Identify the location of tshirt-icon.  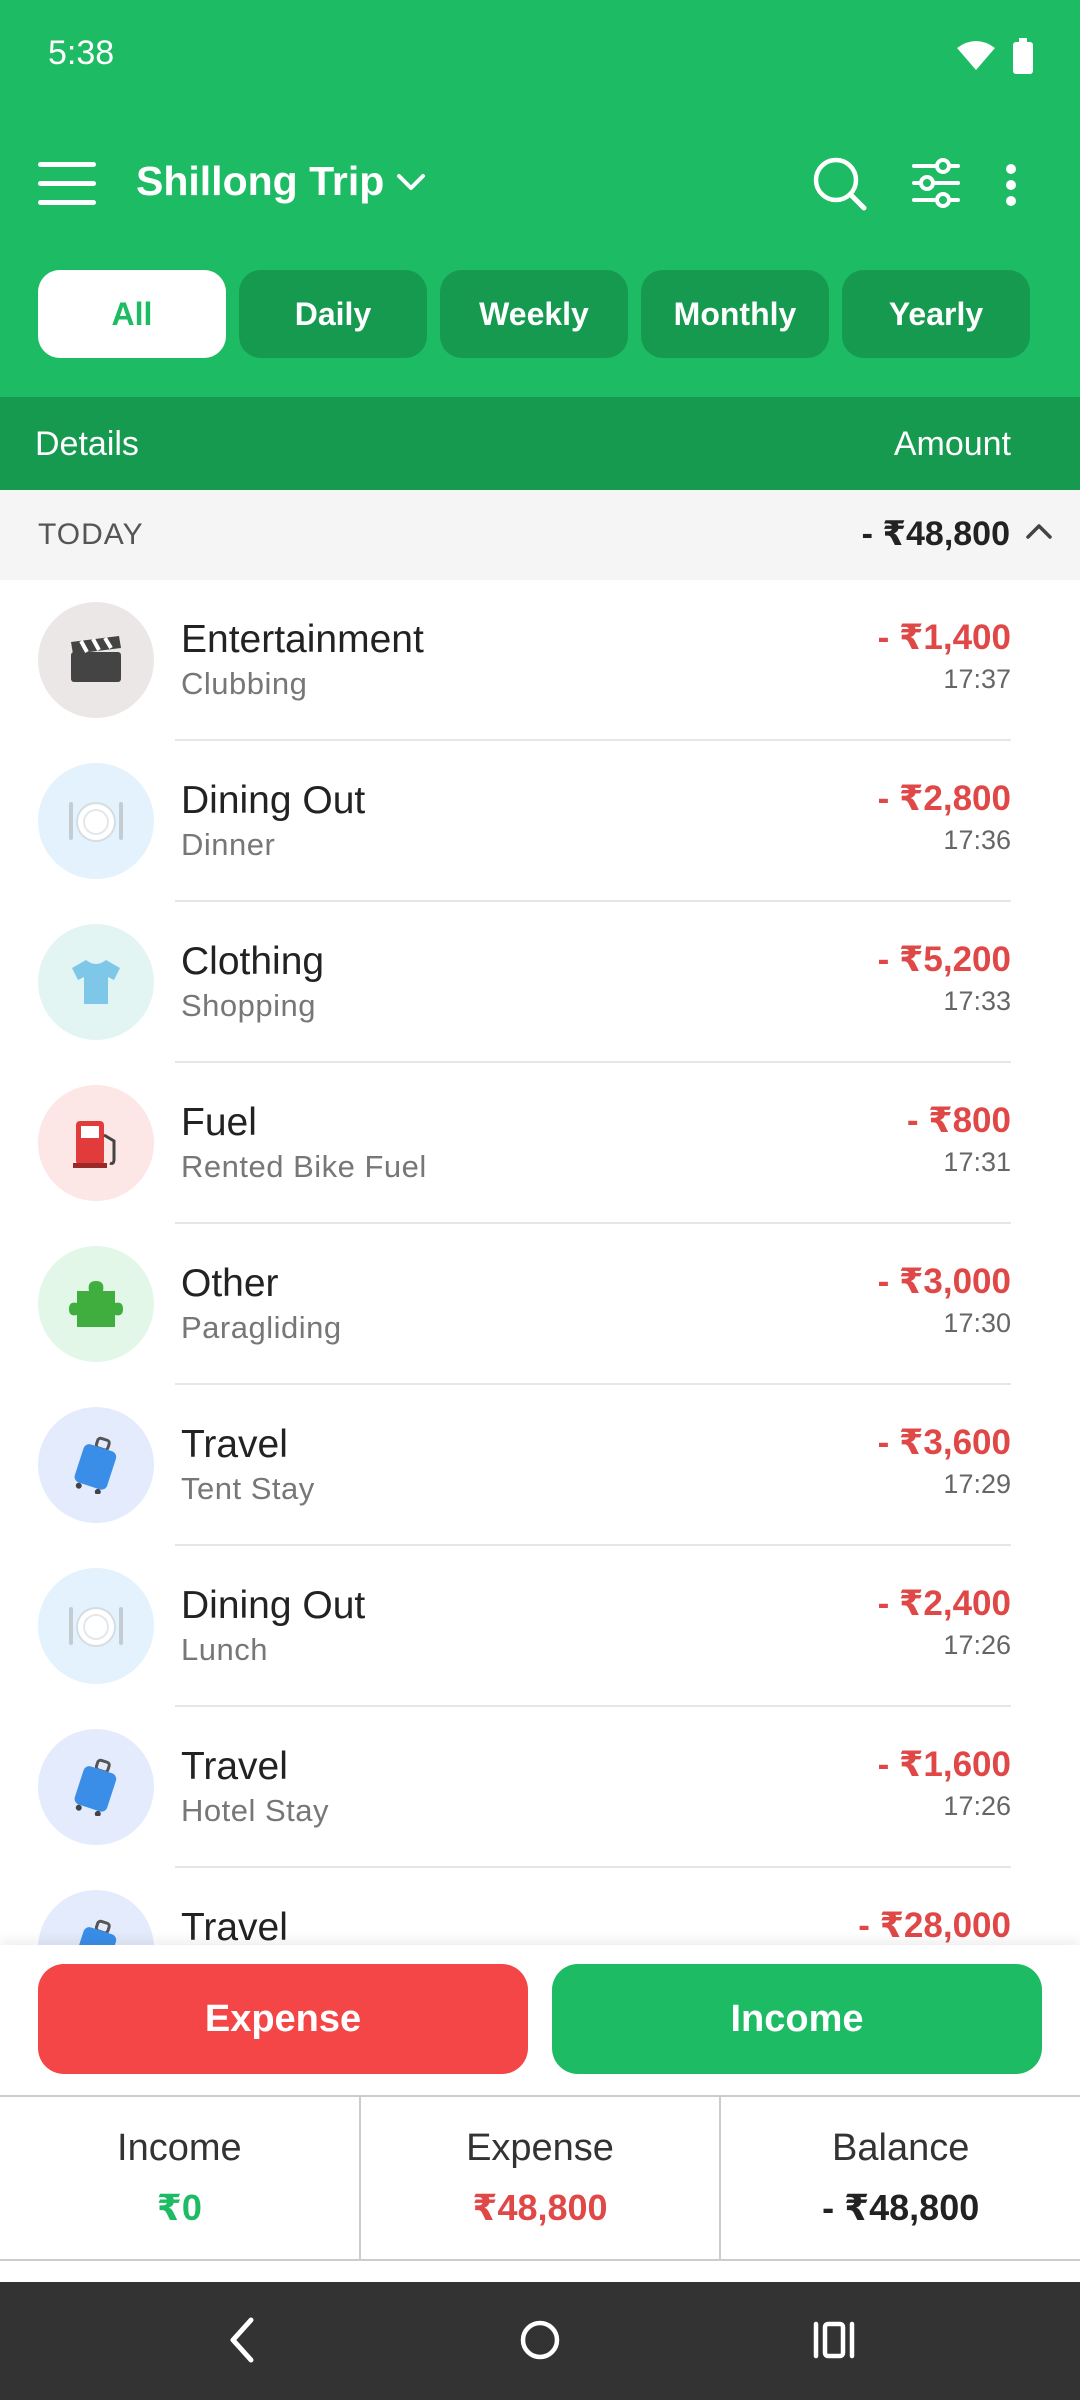
(96, 982).